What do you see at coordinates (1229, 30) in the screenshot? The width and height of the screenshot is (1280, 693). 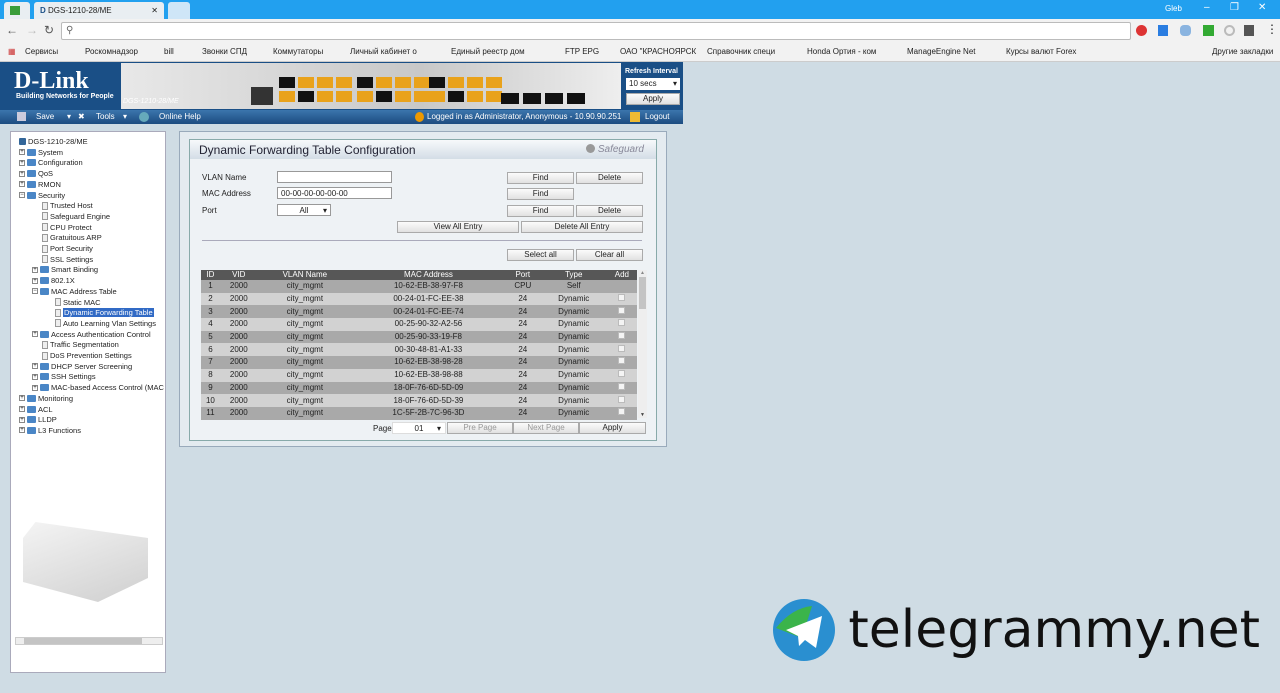 I see `disabled-extension-icon` at bounding box center [1229, 30].